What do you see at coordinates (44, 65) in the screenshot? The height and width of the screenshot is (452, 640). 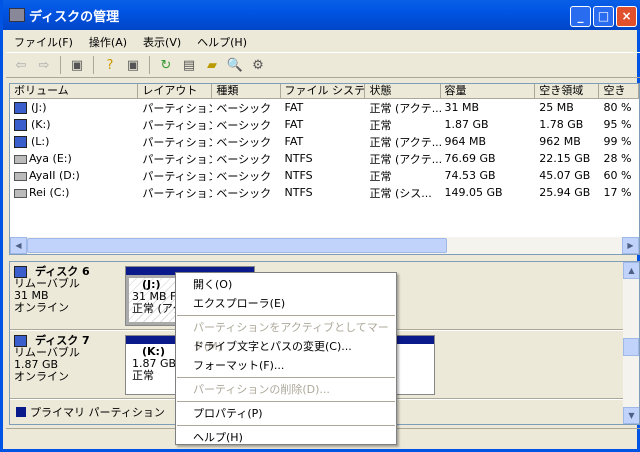 I see `forward-icon: ⇨` at bounding box center [44, 65].